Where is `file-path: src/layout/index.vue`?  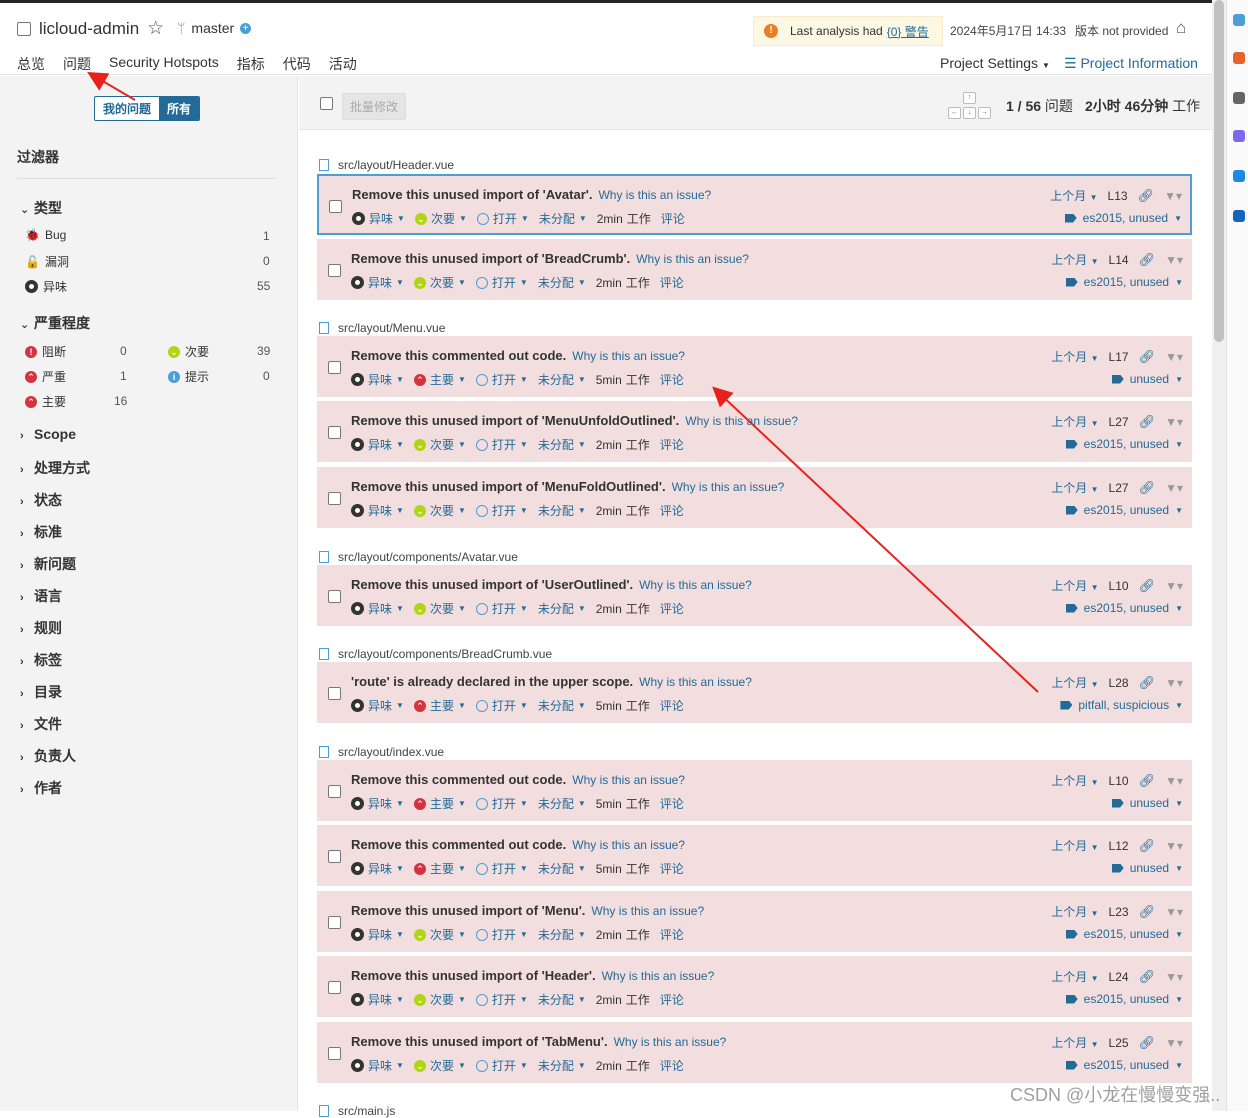 file-path: src/layout/index.vue is located at coordinates (381, 752).